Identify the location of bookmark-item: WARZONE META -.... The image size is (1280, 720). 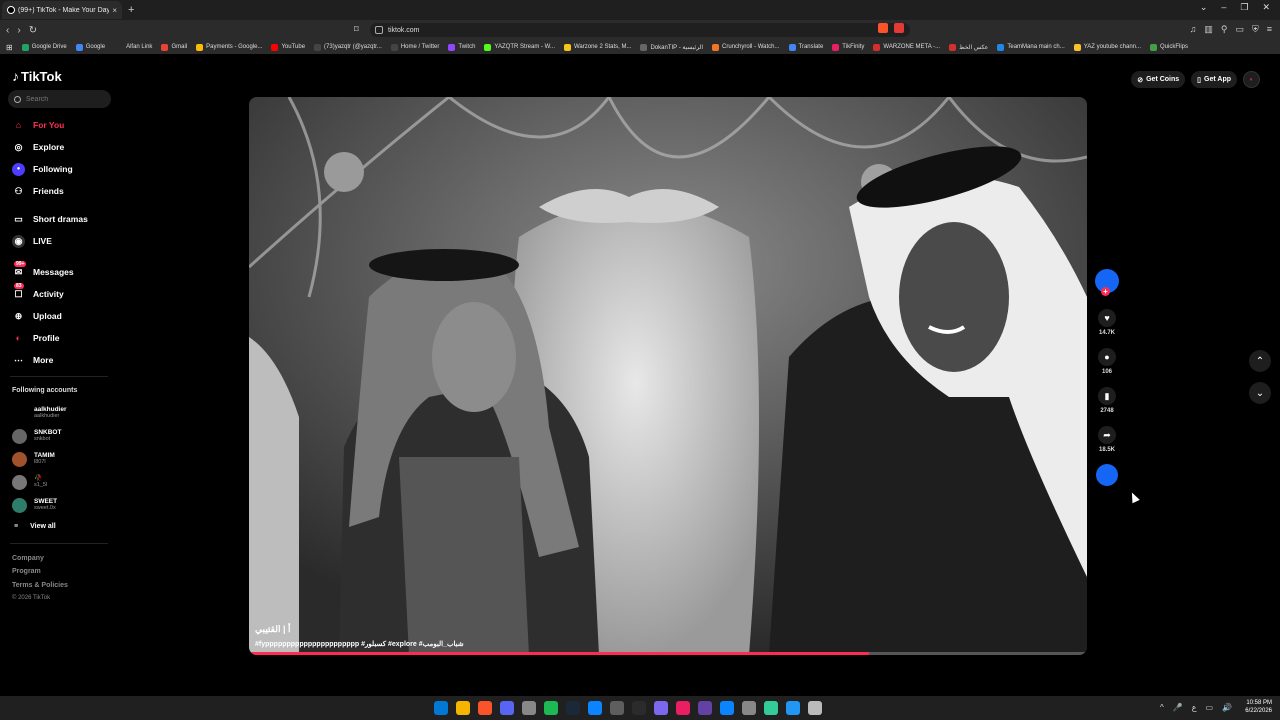
(906, 47).